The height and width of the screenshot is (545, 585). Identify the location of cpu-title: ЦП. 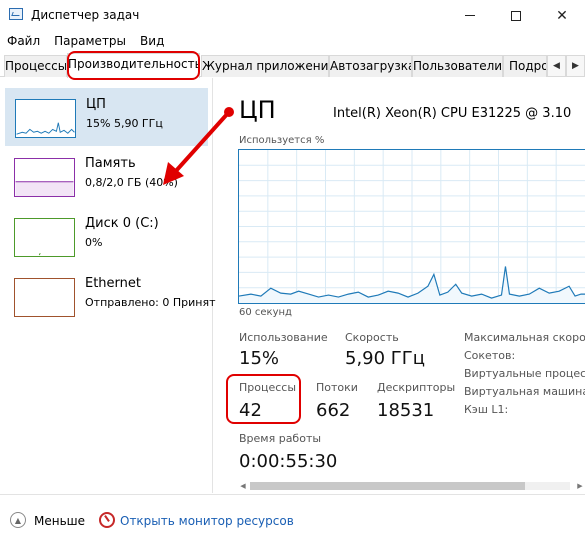
(257, 110).